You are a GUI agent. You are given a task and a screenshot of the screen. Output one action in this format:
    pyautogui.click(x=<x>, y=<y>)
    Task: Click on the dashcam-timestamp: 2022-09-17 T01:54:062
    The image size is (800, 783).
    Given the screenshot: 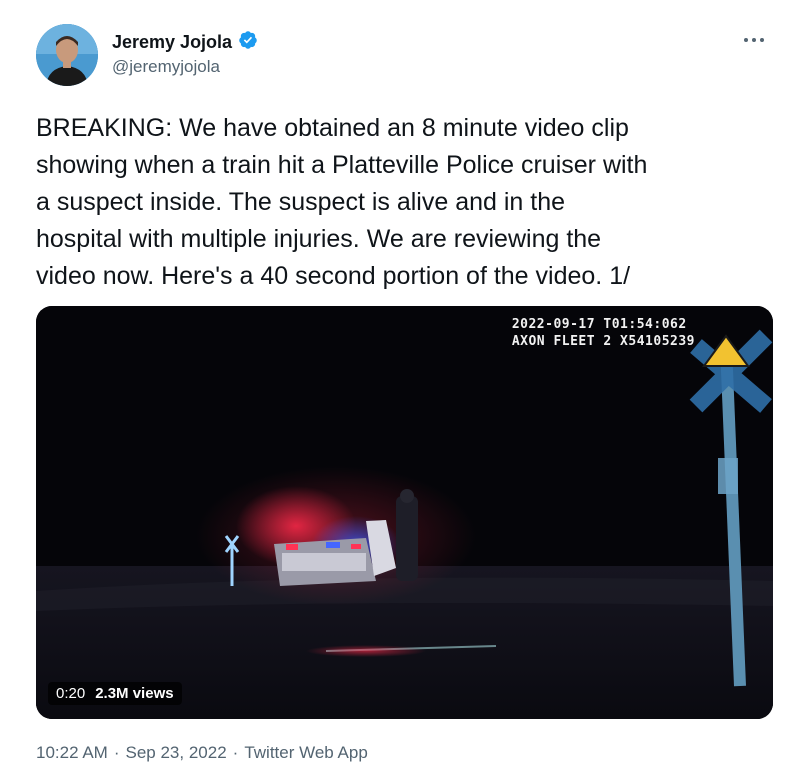 What is the action you would take?
    pyautogui.click(x=599, y=324)
    